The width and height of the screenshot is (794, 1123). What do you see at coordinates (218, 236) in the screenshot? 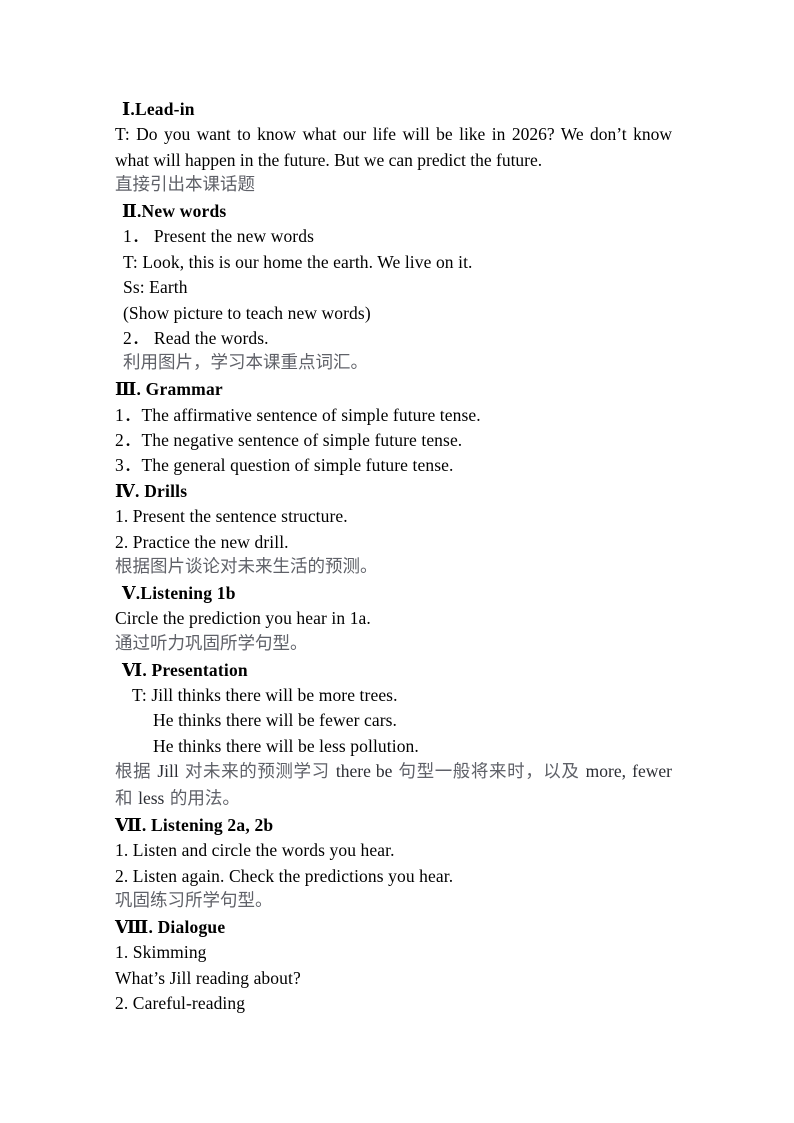
I see `new-words-item-1: 1． Present the new words` at bounding box center [218, 236].